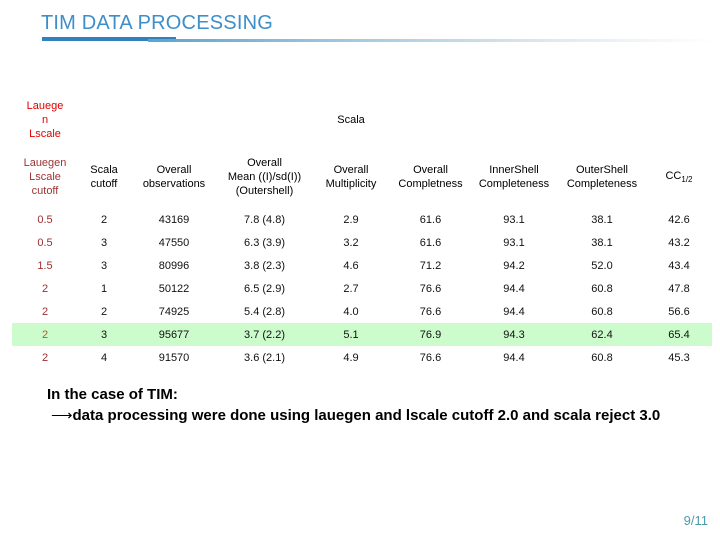  What do you see at coordinates (264, 357) in the screenshot?
I see `cell-overall-mean: 3.6 (2.1)` at bounding box center [264, 357].